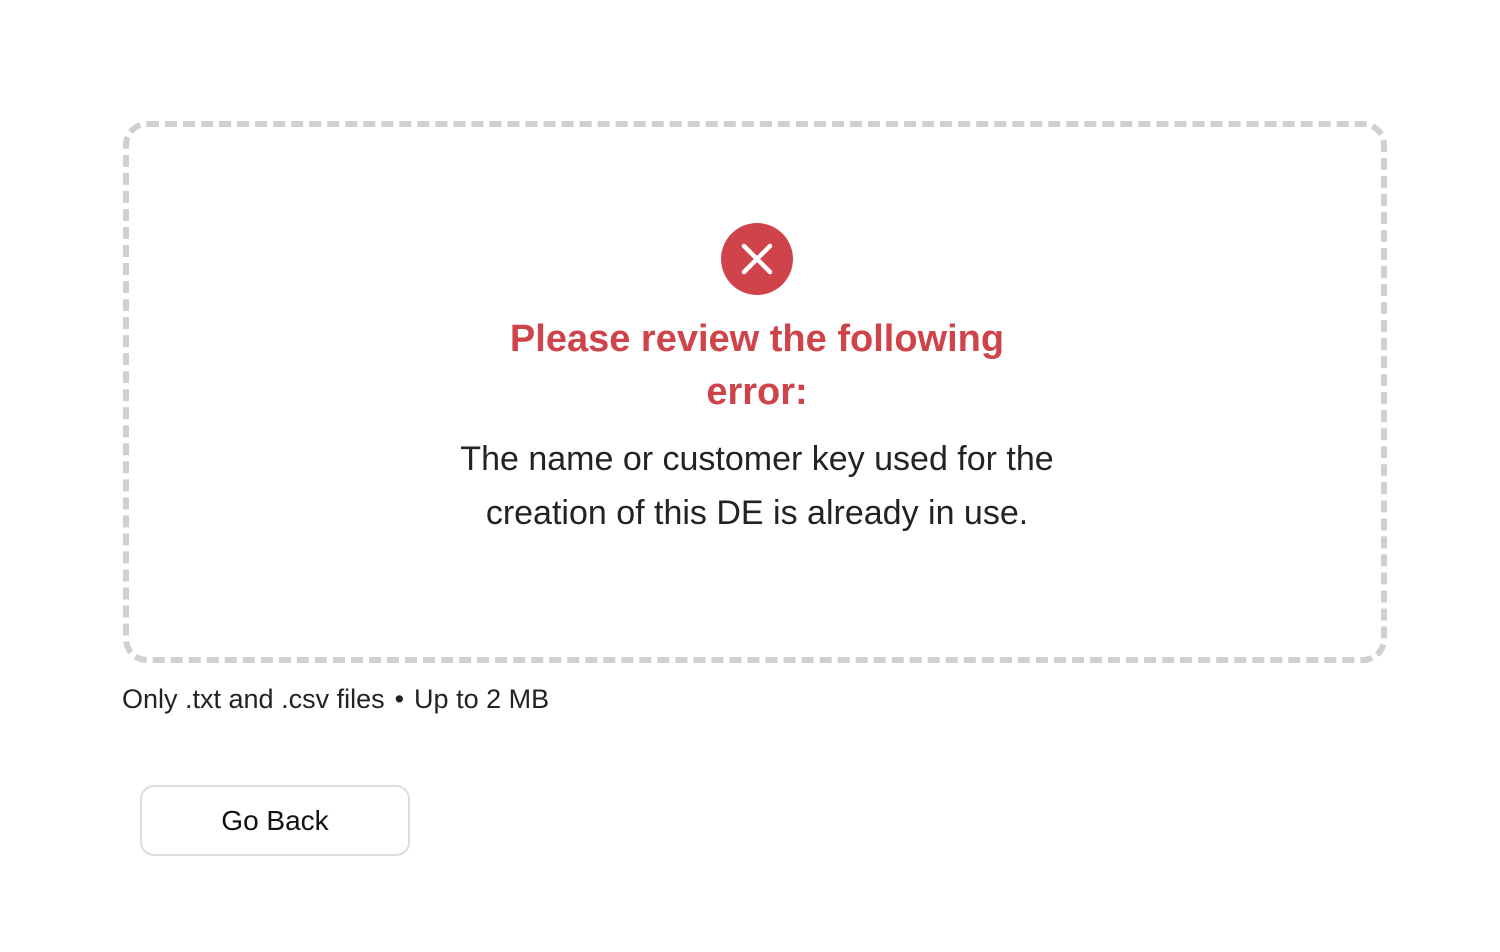 Image resolution: width=1500 pixels, height=952 pixels. I want to click on error-title: Please review the following error:, so click(757, 365).